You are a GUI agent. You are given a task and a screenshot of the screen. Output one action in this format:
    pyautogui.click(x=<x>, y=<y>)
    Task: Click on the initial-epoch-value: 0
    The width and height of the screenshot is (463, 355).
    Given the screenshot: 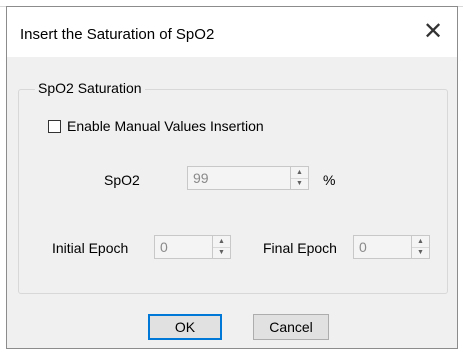 What is the action you would take?
    pyautogui.click(x=183, y=247)
    